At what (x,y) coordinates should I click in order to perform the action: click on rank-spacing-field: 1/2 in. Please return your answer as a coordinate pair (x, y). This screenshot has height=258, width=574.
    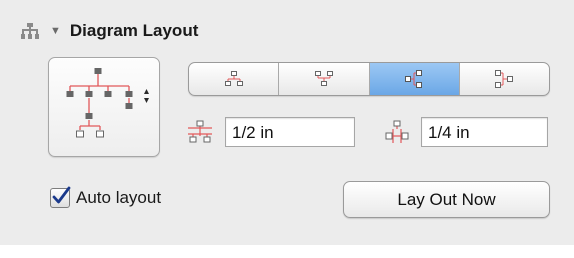
    Looking at the image, I should click on (290, 132).